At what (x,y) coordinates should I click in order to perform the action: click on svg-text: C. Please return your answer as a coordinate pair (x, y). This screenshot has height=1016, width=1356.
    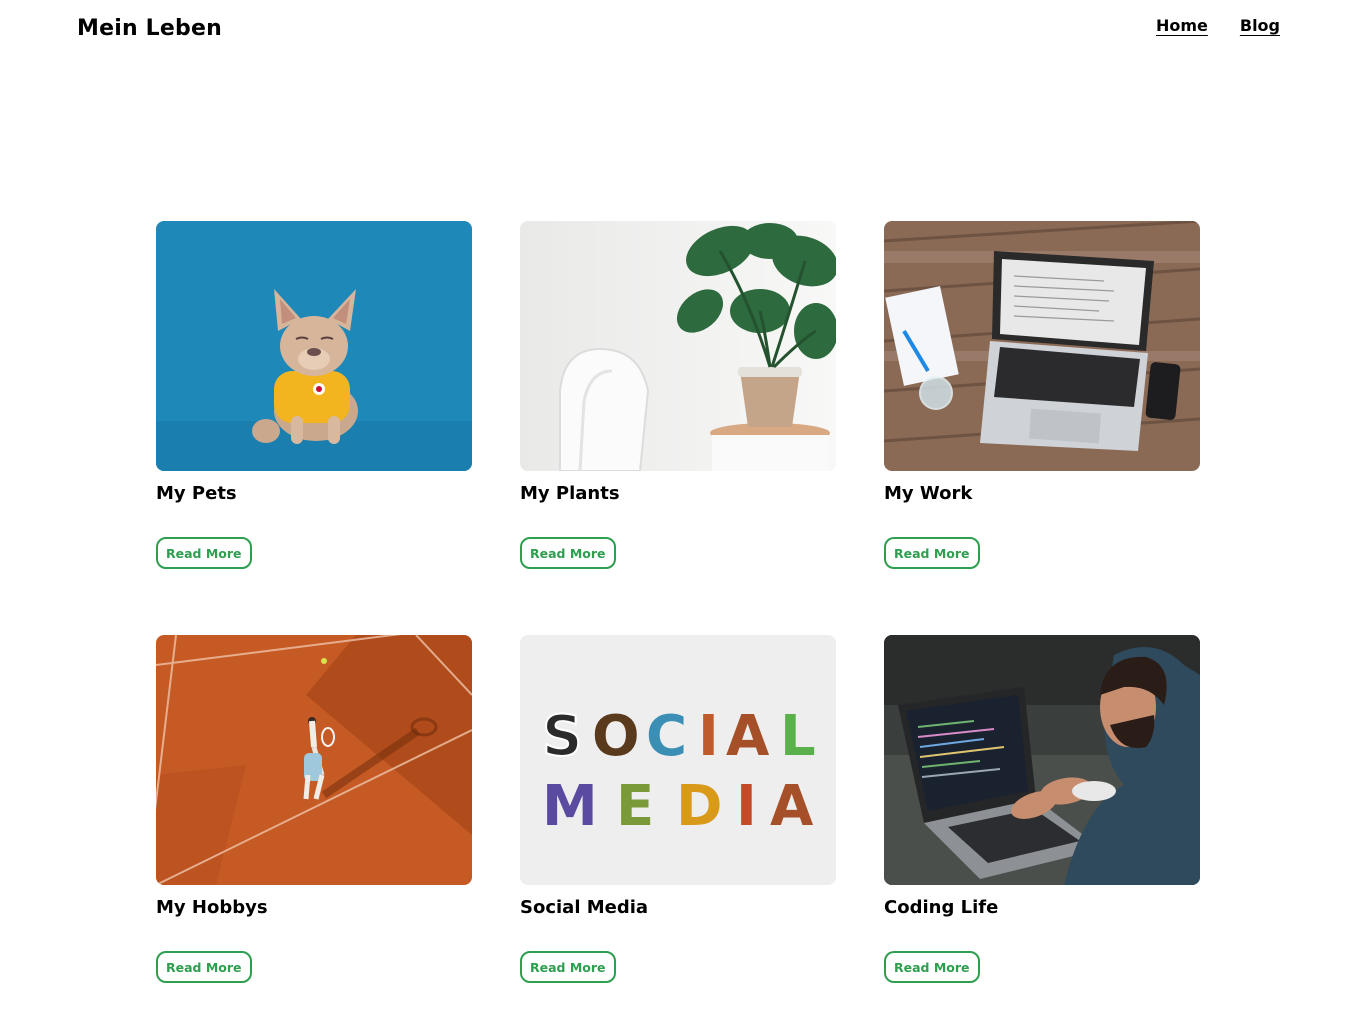
    Looking at the image, I should click on (666, 736).